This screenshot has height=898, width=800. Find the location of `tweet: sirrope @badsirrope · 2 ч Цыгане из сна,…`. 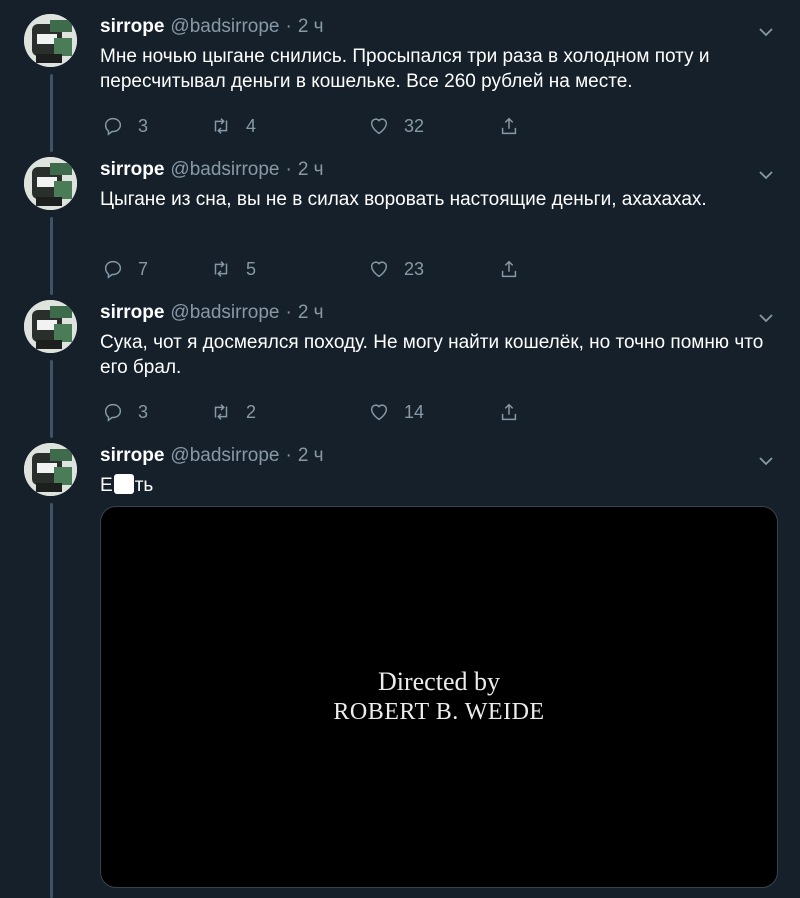

tweet: sirrope @badsirrope · 2 ч Цыгане из сна,… is located at coordinates (400, 222).